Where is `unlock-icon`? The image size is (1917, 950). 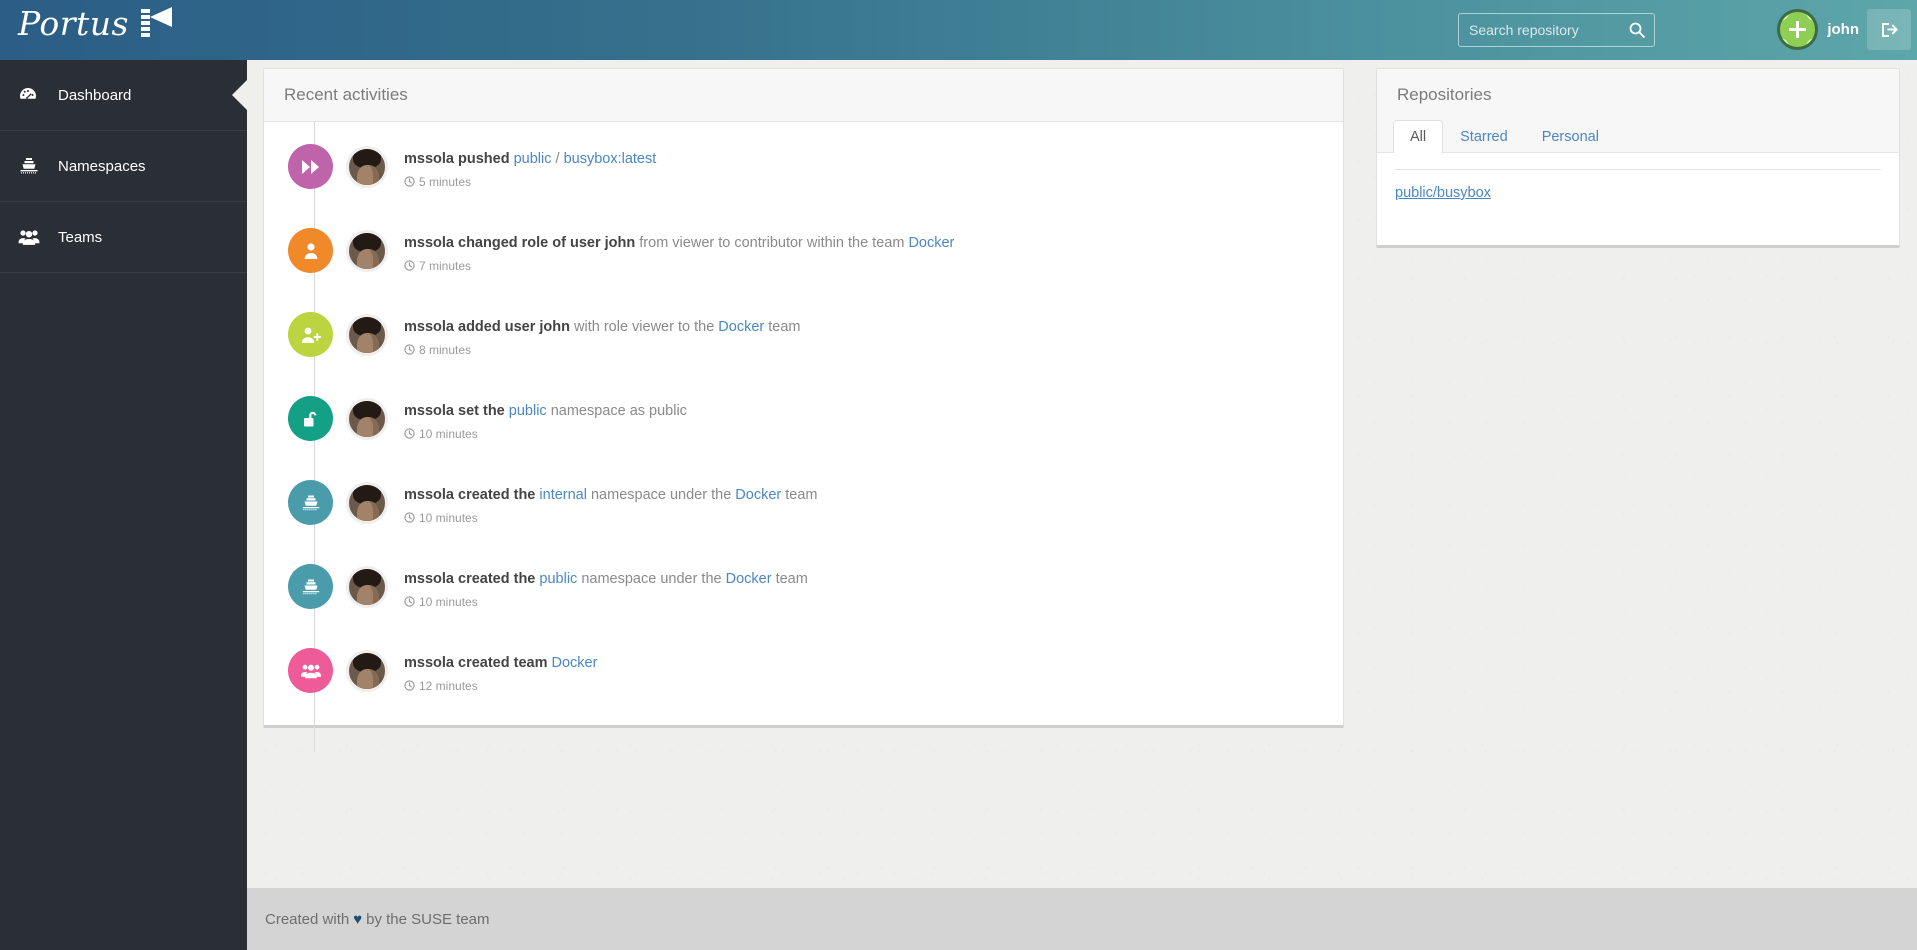
unlock-icon is located at coordinates (310, 418).